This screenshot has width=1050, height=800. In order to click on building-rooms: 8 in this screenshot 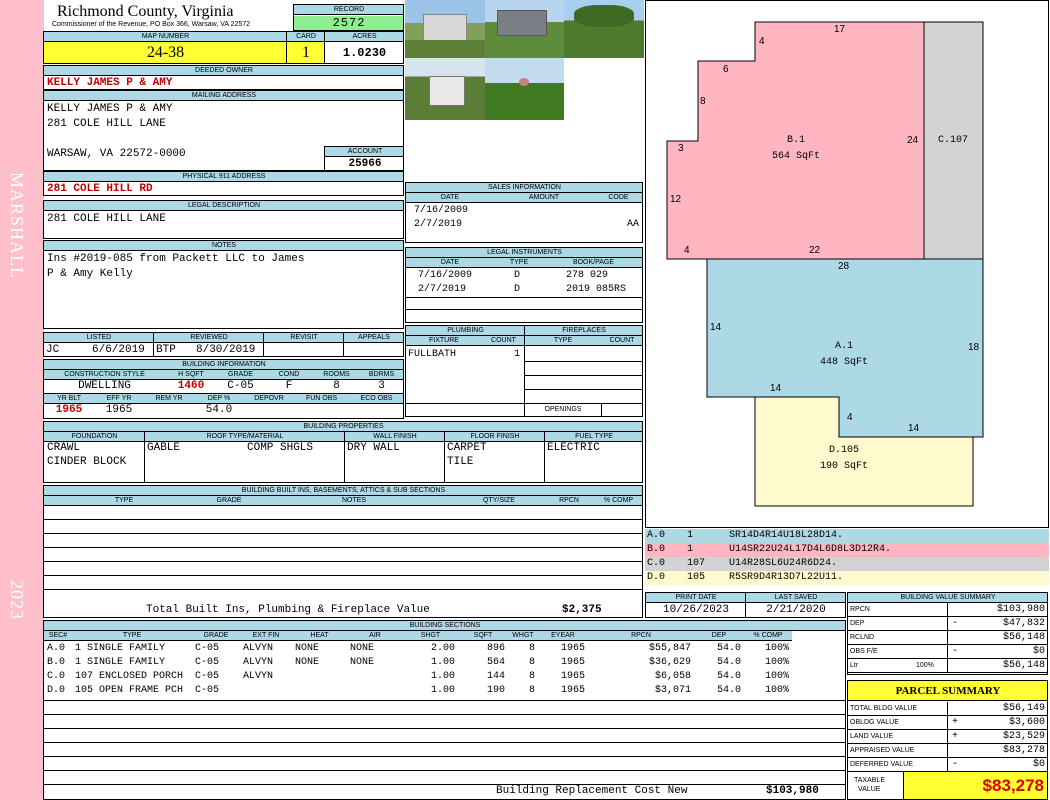, I will do `click(336, 386)`.